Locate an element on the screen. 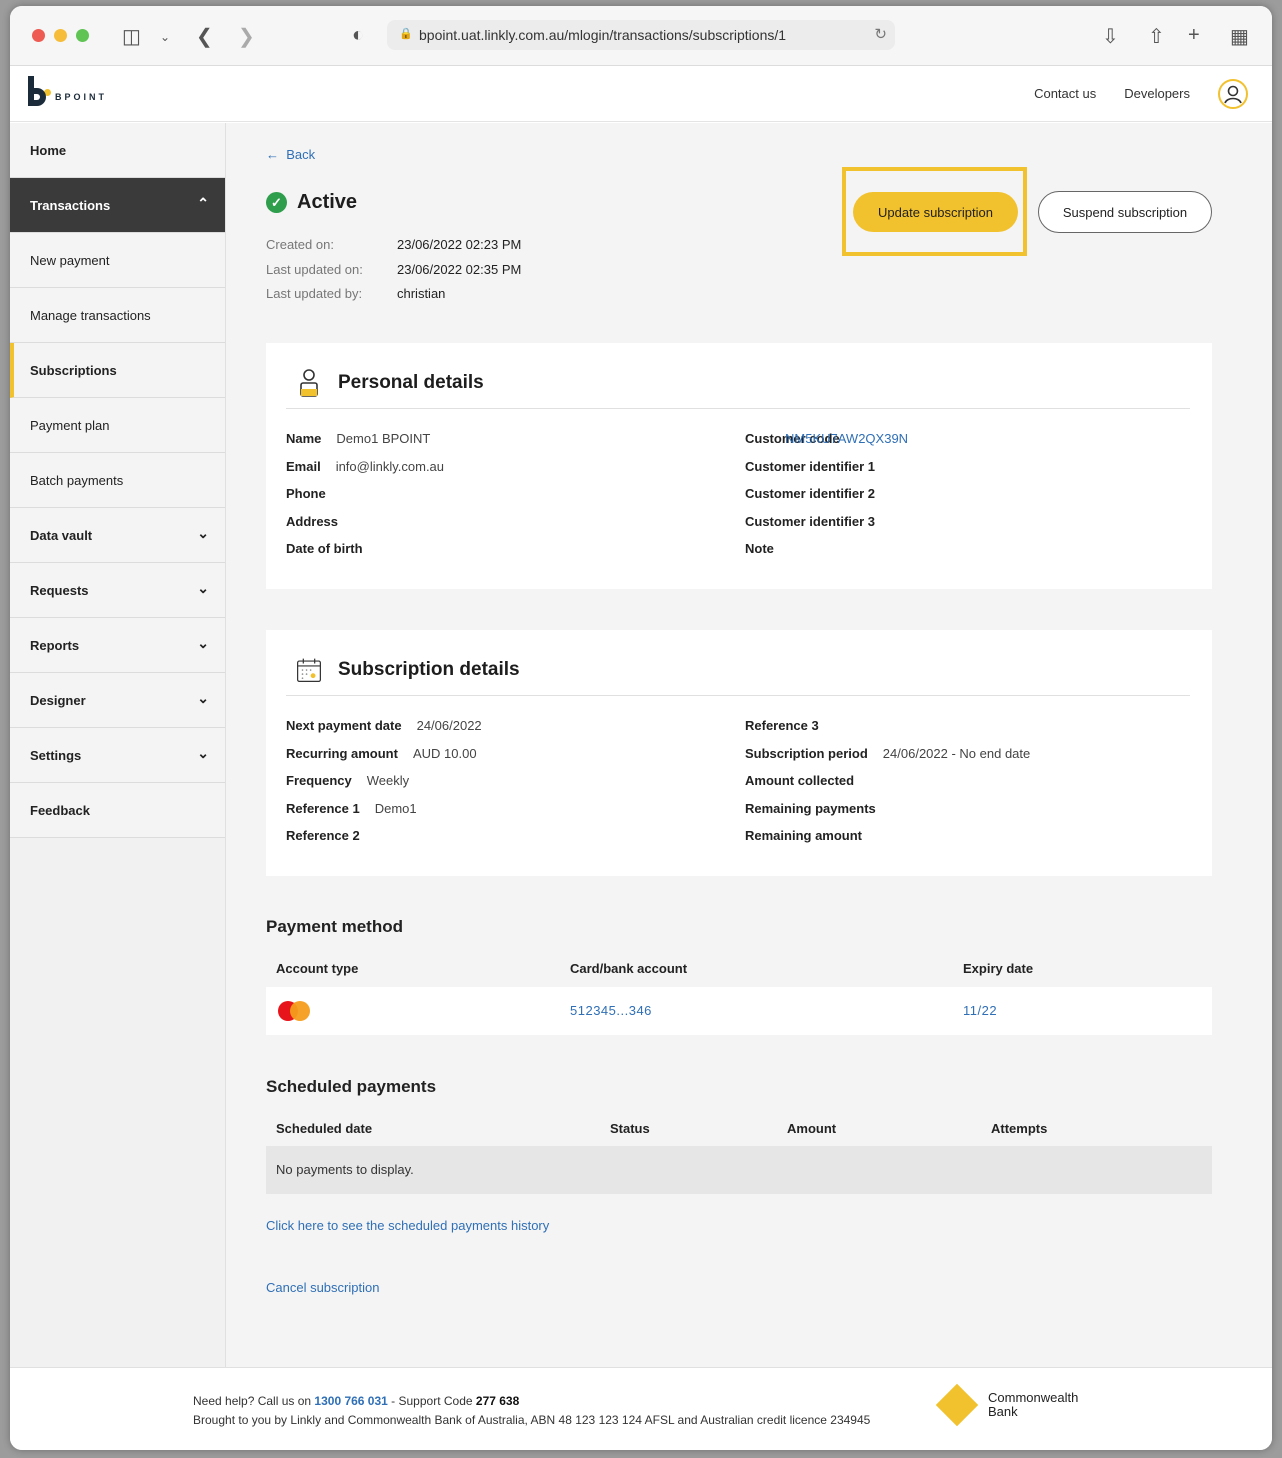 This screenshot has height=1458, width=1282. field-value: 24/06/2022 - No end date is located at coordinates (956, 753).